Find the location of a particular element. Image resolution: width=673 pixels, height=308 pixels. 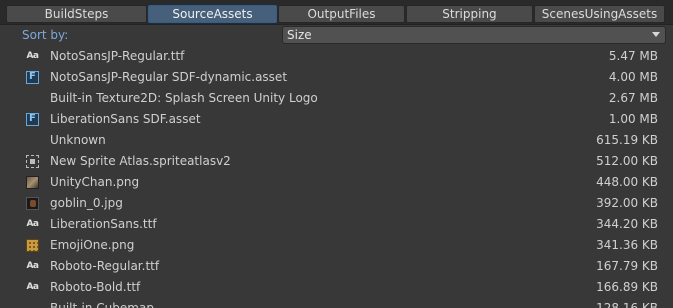

list-item: Aa NotoSansJP-Regular.ttf 5.47 MB is located at coordinates (336, 56).